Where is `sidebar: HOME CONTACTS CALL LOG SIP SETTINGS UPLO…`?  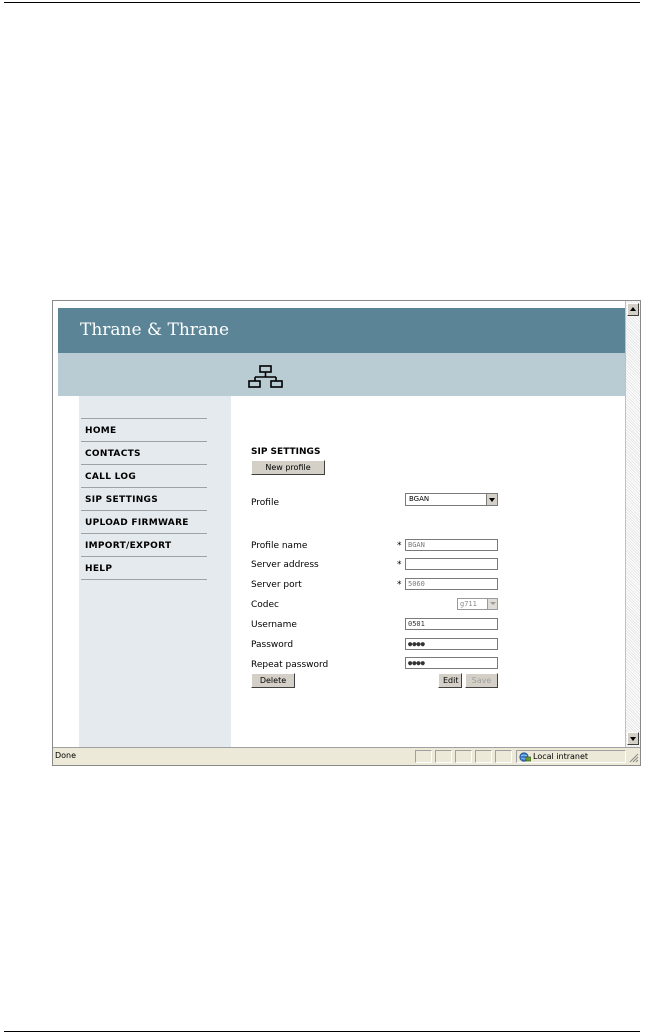 sidebar: HOME CONTACTS CALL LOG SIP SETTINGS UPLO… is located at coordinates (155, 571).